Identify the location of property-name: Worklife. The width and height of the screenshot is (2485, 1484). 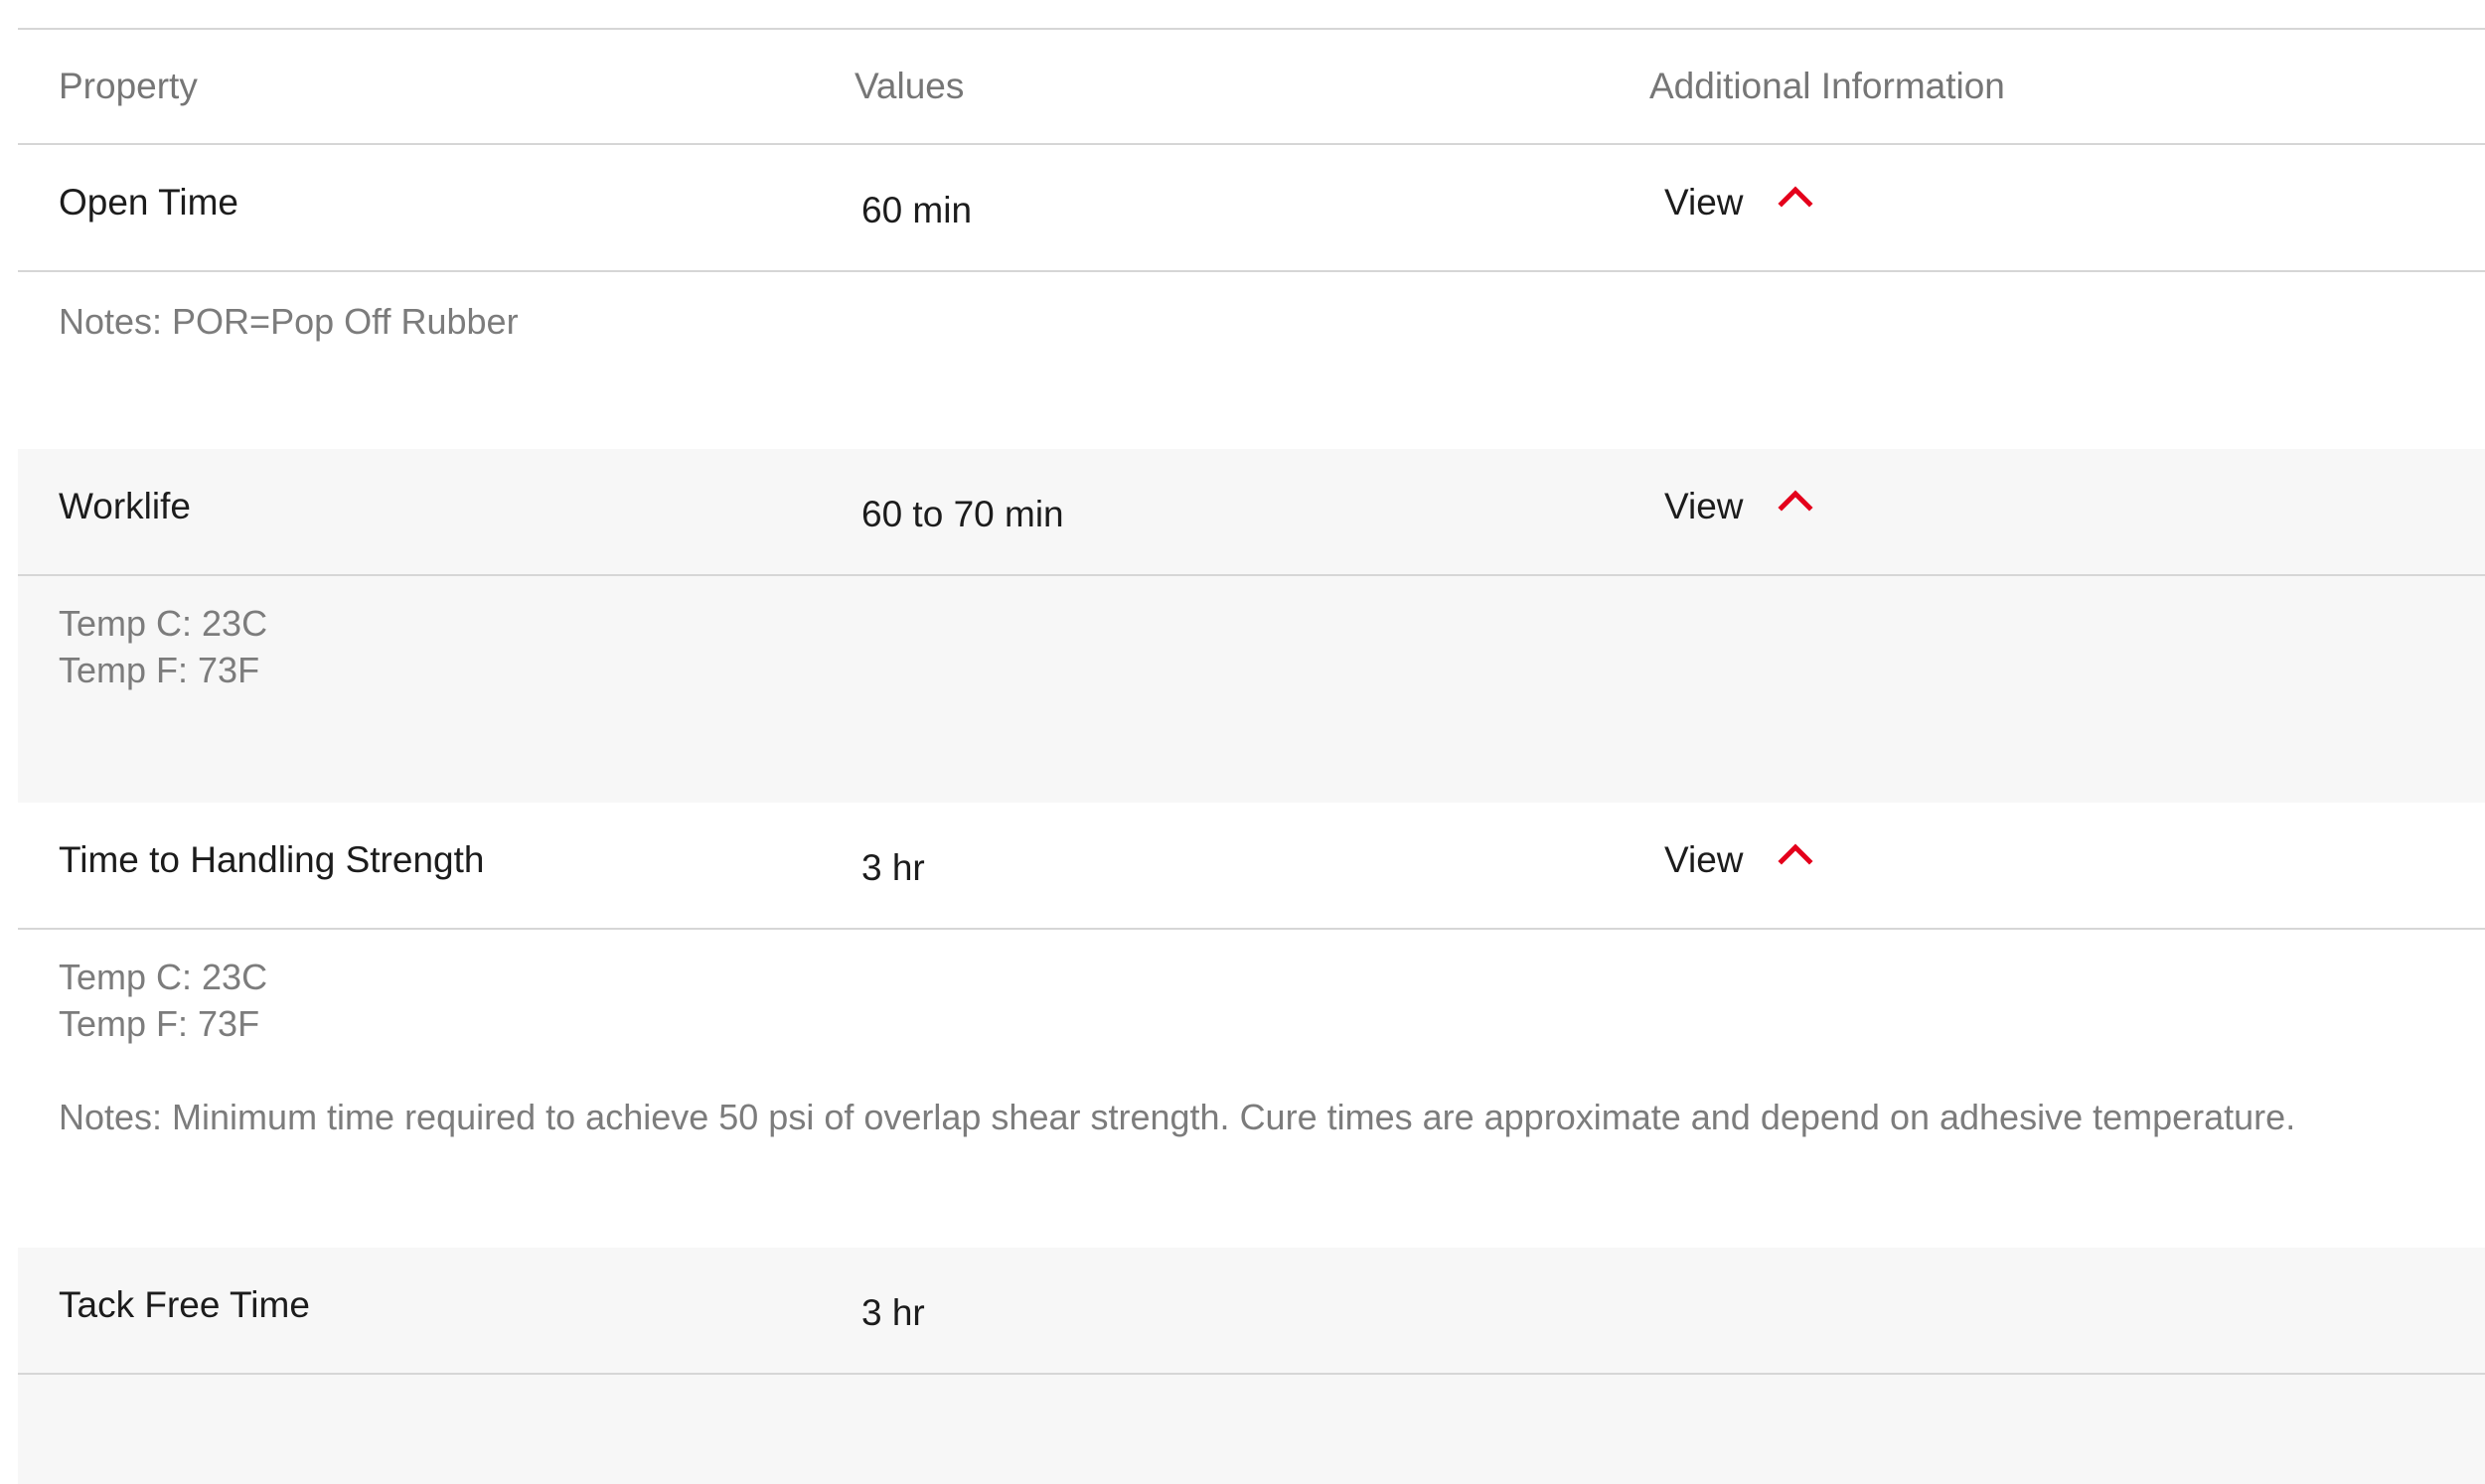
(125, 506).